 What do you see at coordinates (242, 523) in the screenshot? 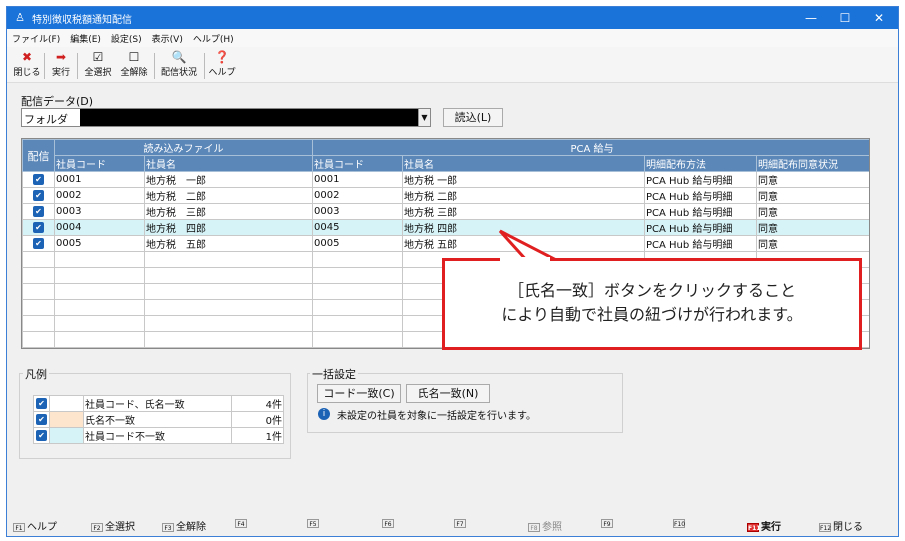
I see `fkey-f4: F4` at bounding box center [242, 523].